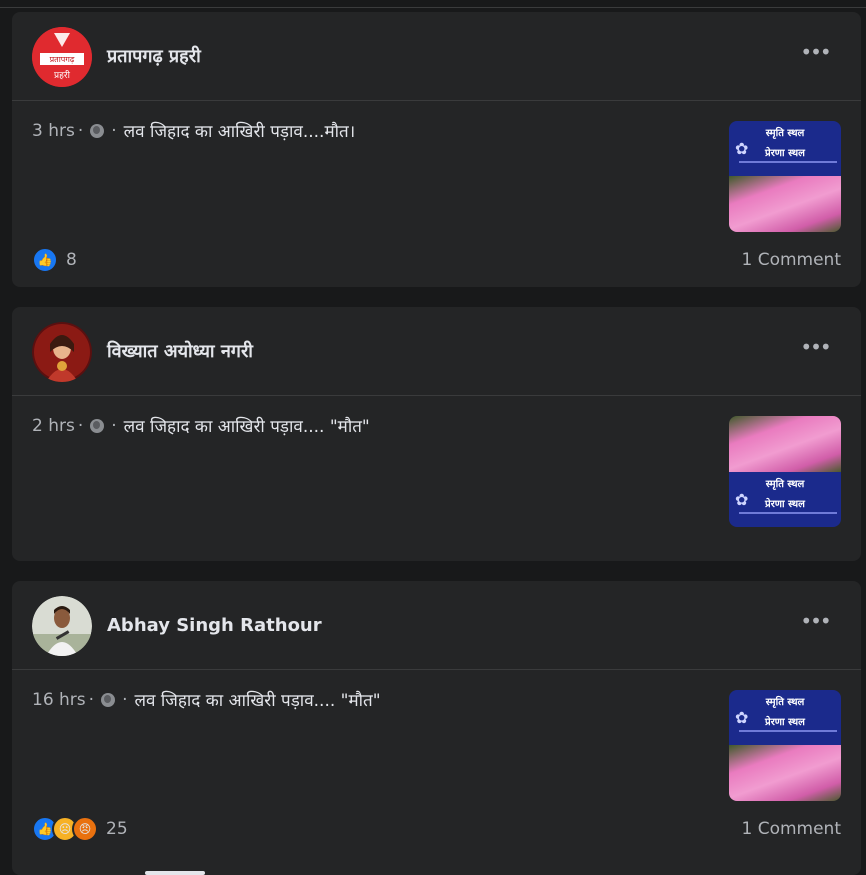 Image resolution: width=866 pixels, height=875 pixels. I want to click on post-header: Abhay Singh Rathour •••, so click(436, 625).